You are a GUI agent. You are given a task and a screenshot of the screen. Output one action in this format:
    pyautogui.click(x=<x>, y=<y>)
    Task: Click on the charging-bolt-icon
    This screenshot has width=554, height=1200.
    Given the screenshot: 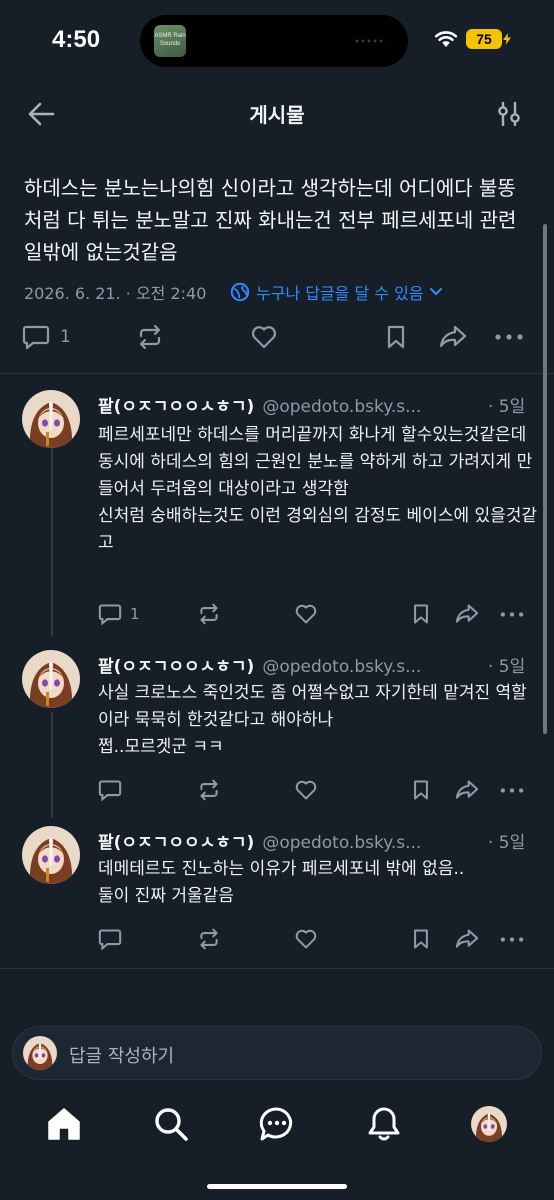 What is the action you would take?
    pyautogui.click(x=507, y=39)
    